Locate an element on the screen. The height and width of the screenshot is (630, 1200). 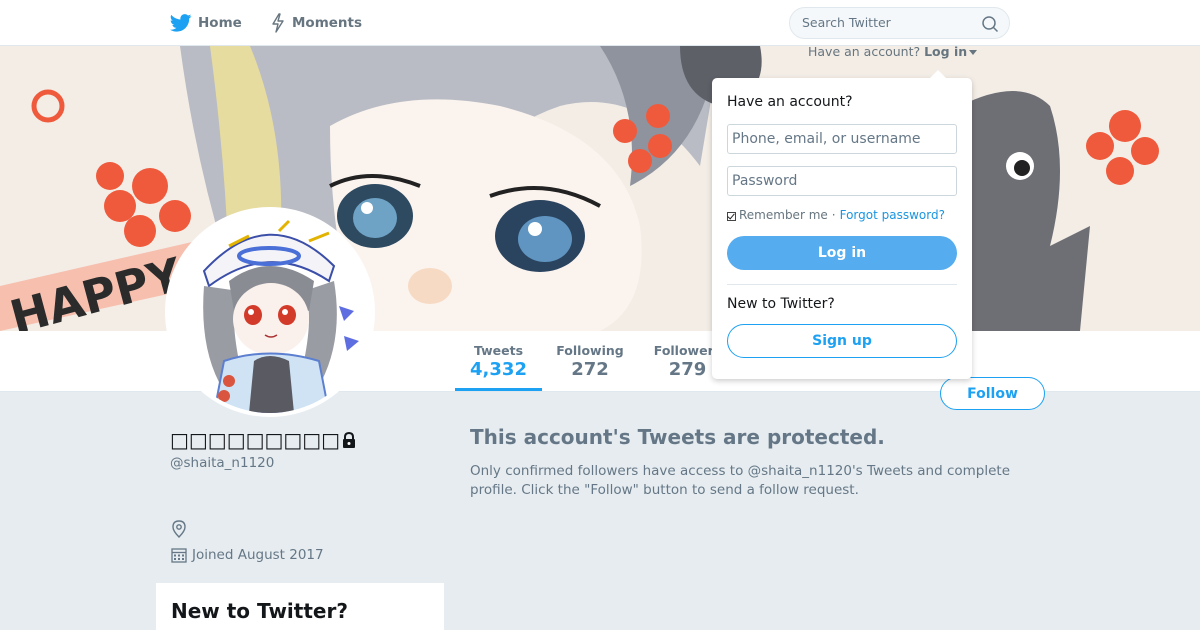
nav-moments-link: Moments is located at coordinates (316, 23).